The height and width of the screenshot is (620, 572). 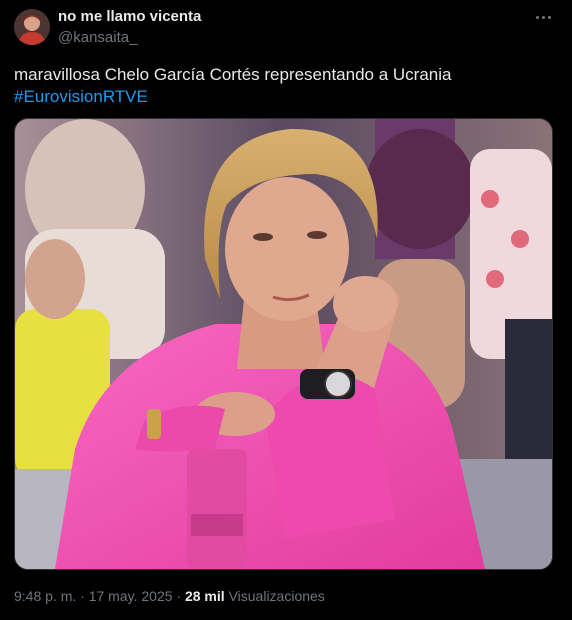 What do you see at coordinates (129, 16) in the screenshot?
I see `display-name: no me llamo vicenta` at bounding box center [129, 16].